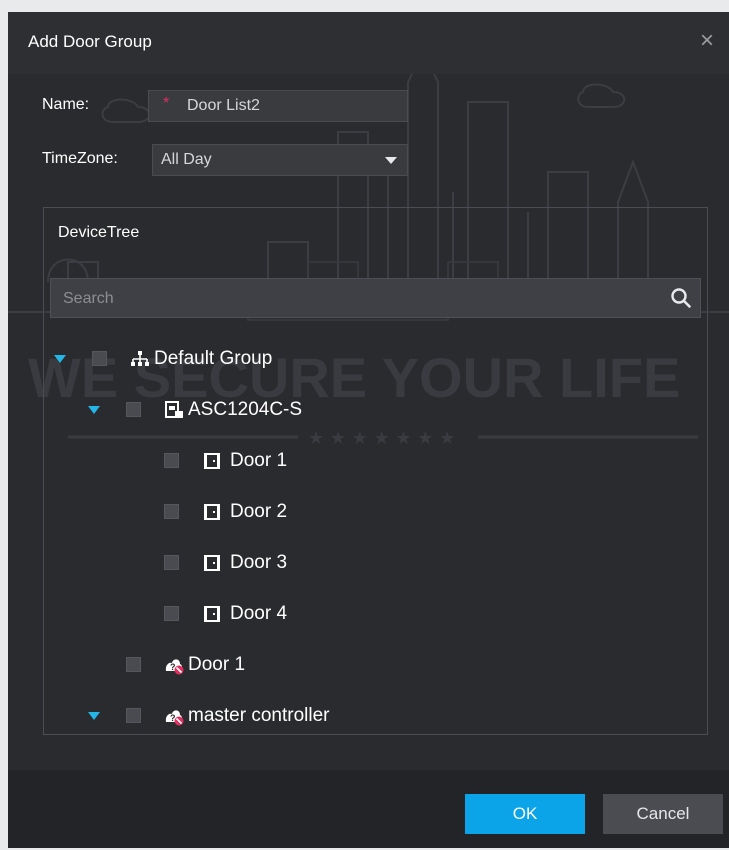 The width and height of the screenshot is (729, 850). What do you see at coordinates (374, 462) in the screenshot?
I see `tree-node-door: Door 1` at bounding box center [374, 462].